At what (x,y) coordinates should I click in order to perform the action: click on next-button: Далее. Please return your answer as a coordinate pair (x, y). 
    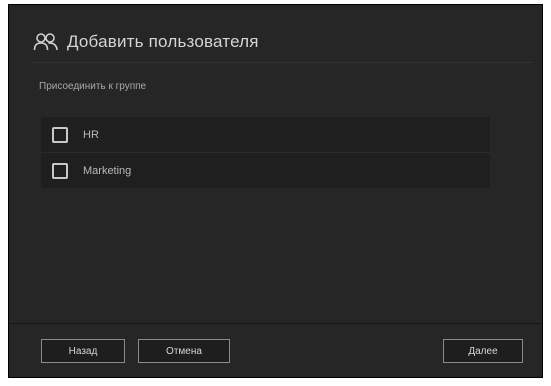
    Looking at the image, I should click on (483, 351).